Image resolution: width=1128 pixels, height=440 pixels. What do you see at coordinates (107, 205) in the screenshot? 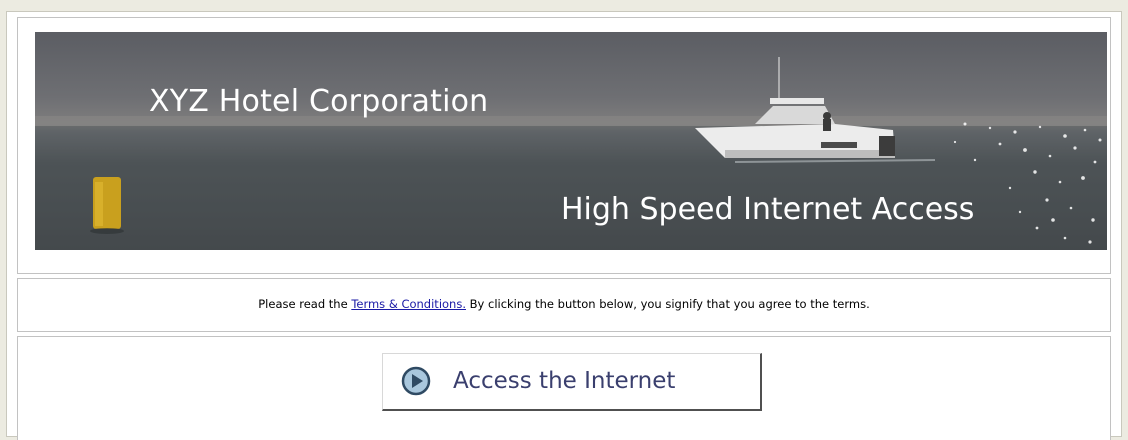
I see `buoy-graphic` at bounding box center [107, 205].